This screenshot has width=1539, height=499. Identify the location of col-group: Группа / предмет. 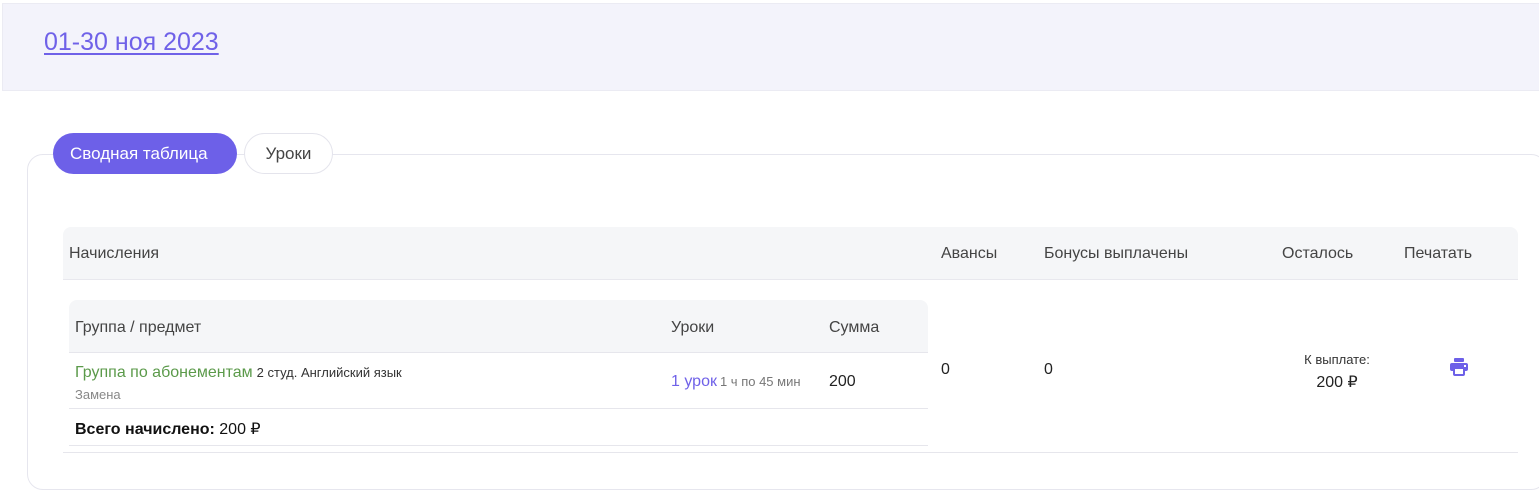
(138, 327).